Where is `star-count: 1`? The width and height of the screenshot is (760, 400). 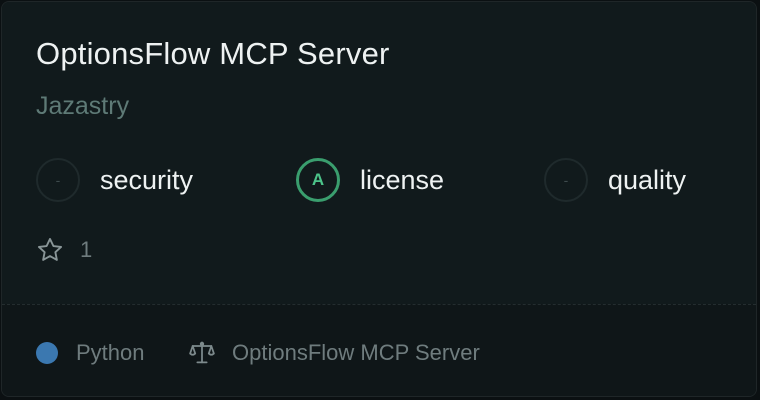
star-count: 1 is located at coordinates (64, 250).